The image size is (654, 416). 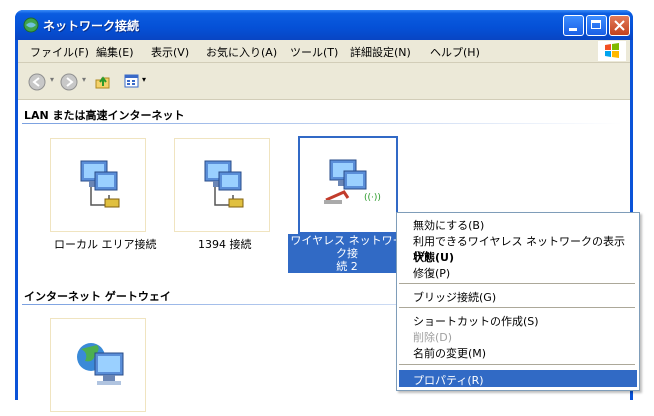 What do you see at coordinates (104, 115) in the screenshot?
I see `group-header-lan: LAN または高速インターネット` at bounding box center [104, 115].